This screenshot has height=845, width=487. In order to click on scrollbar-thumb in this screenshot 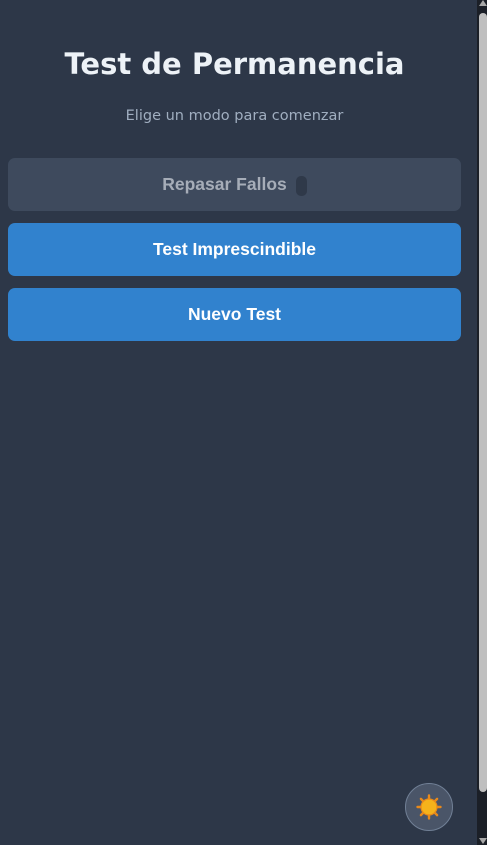, I will do `click(483, 402)`.